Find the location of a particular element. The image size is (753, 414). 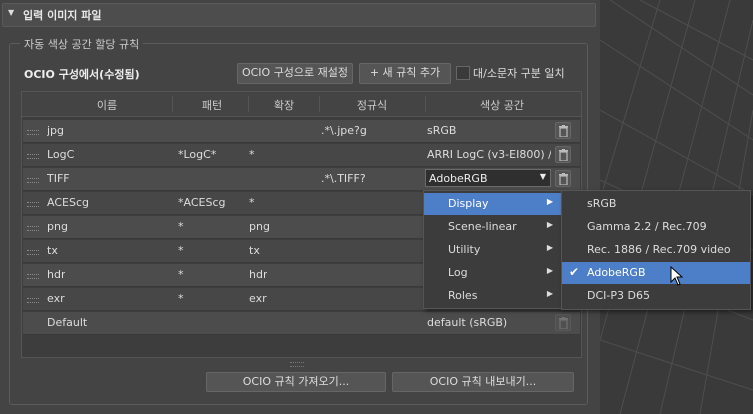

menu-item-utility: Utility ▶ is located at coordinates (492, 250).